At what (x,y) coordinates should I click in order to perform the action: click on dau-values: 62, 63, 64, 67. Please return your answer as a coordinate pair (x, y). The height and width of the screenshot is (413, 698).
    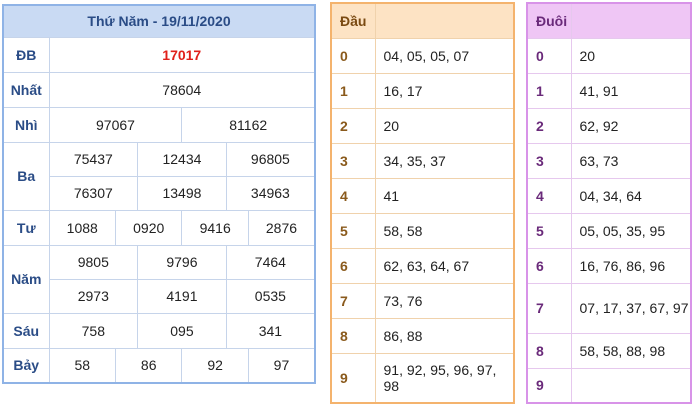
    Looking at the image, I should click on (444, 265).